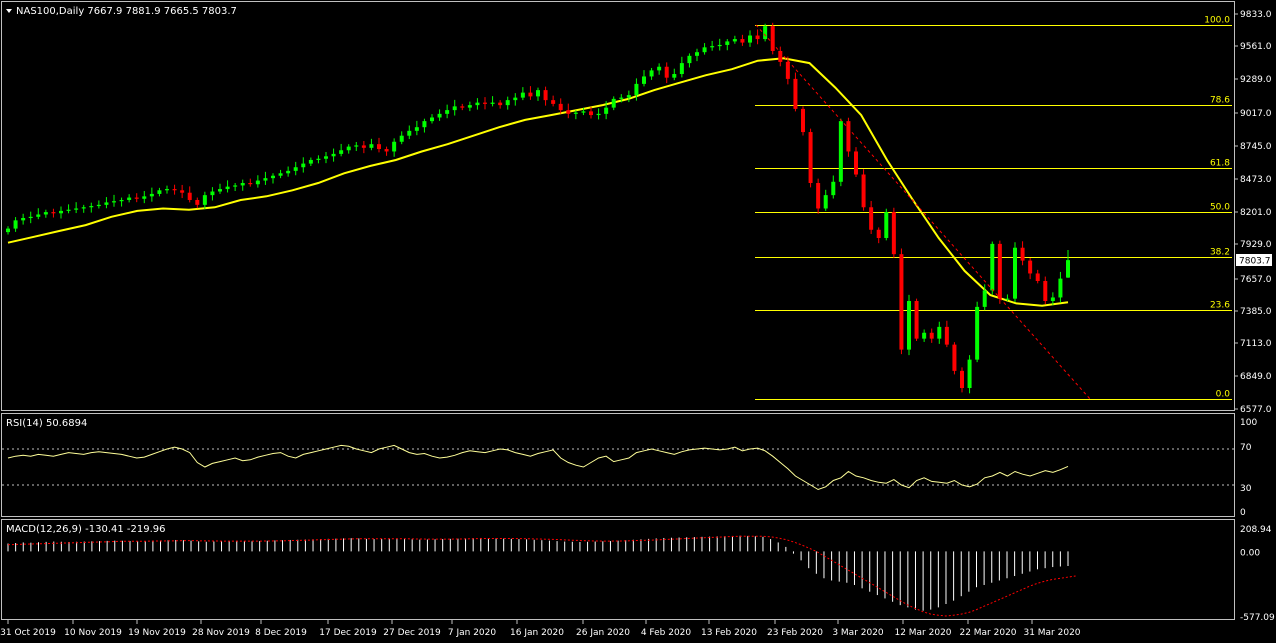 This screenshot has width=1276, height=643. What do you see at coordinates (666, 633) in the screenshot?
I see `x-tick-label: 4 Feb 2020` at bounding box center [666, 633].